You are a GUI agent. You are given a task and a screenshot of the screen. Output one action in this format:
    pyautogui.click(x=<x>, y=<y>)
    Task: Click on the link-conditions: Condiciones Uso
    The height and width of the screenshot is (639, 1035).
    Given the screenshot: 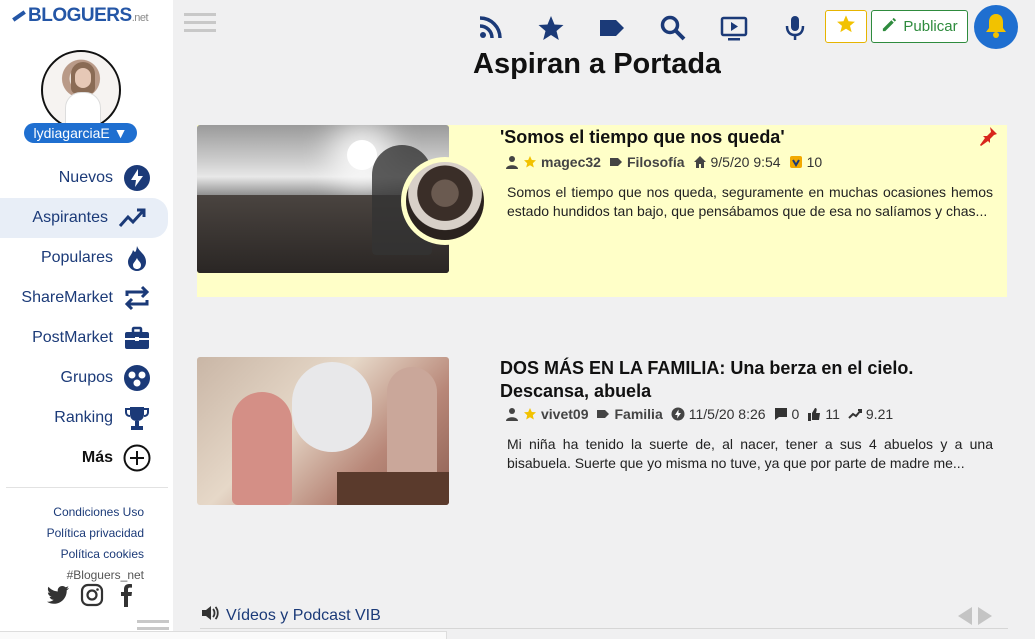 What is the action you would take?
    pyautogui.click(x=95, y=512)
    